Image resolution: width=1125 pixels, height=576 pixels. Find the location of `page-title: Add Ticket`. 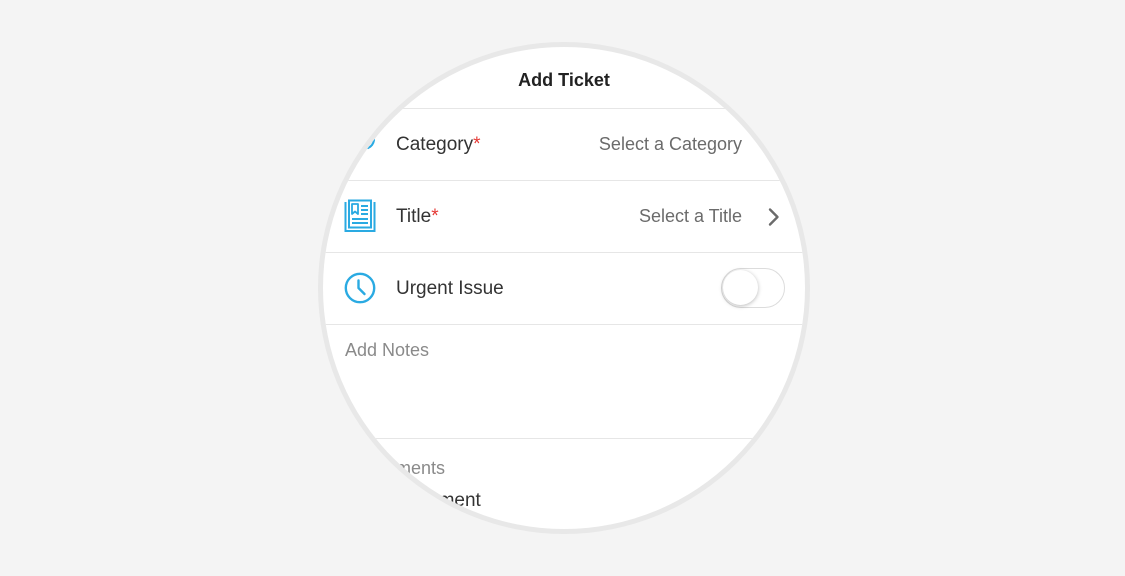

page-title: Add Ticket is located at coordinates (564, 80).